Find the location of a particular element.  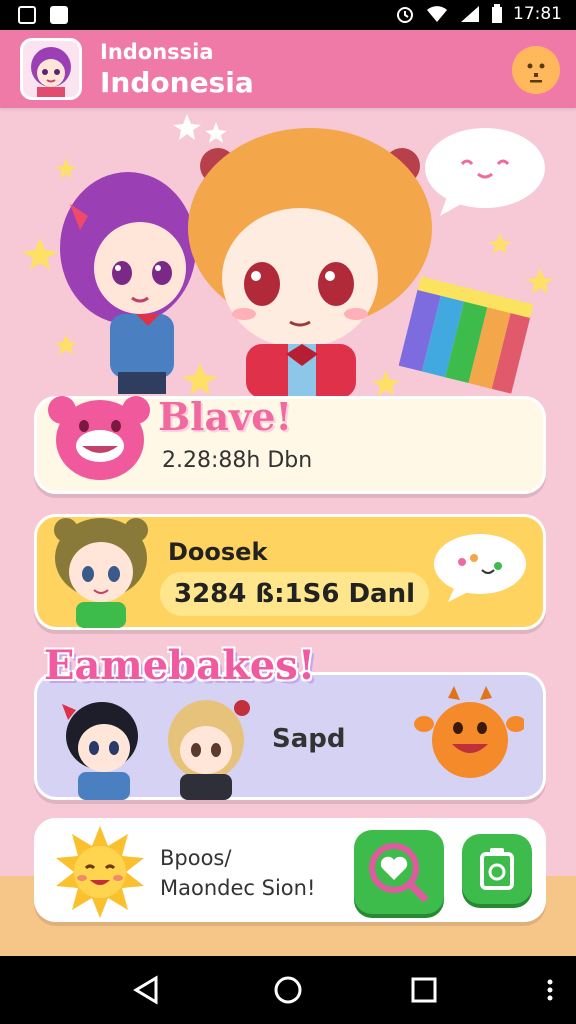

wifi-icon is located at coordinates (437, 14).